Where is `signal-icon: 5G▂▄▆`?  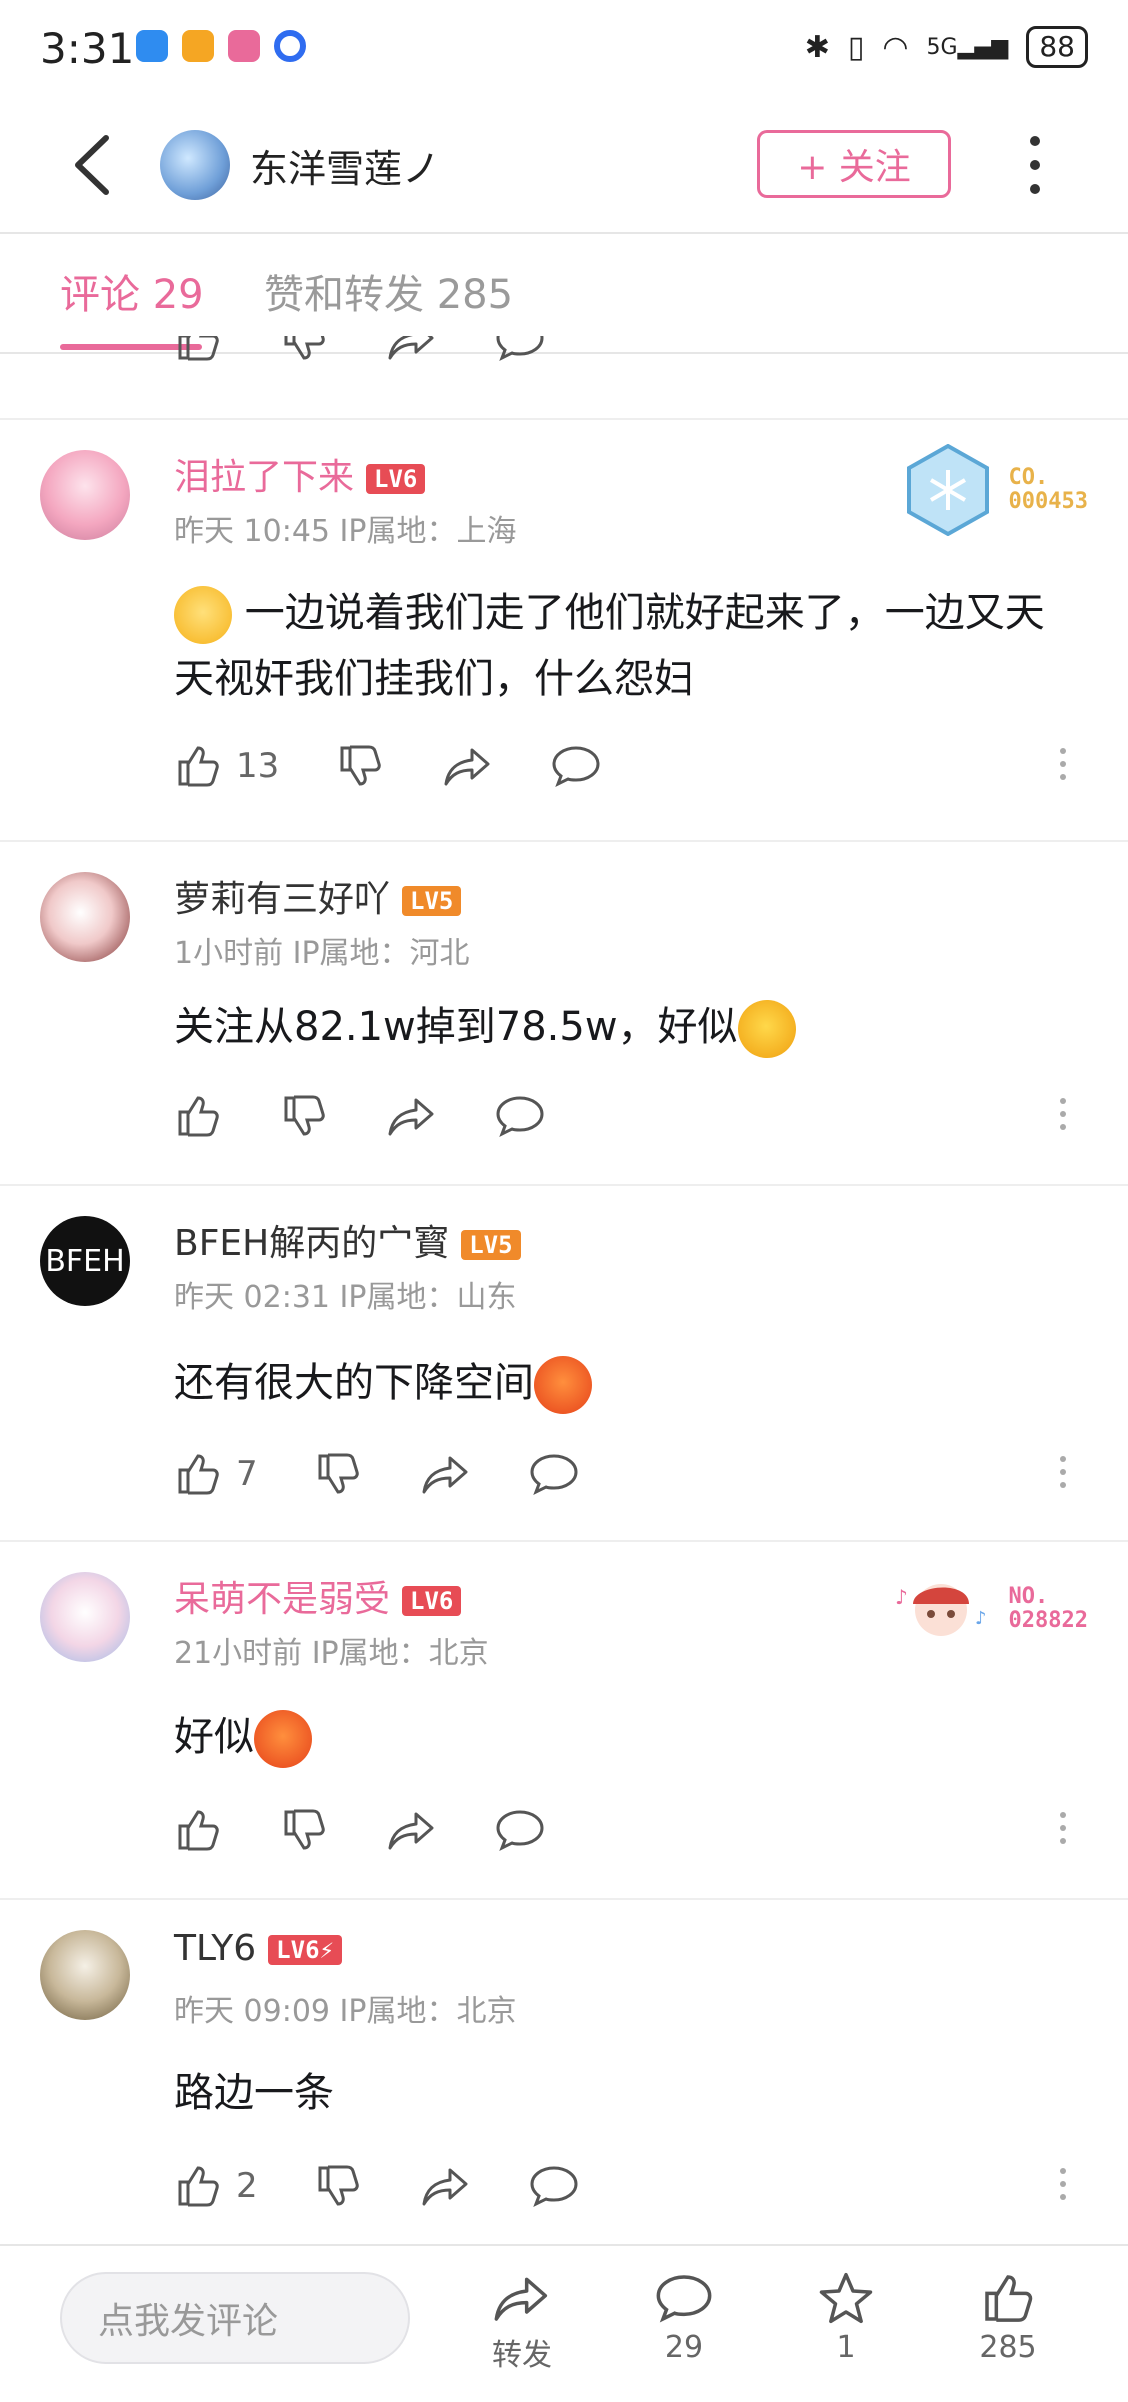
signal-icon: 5G▂▄▆ is located at coordinates (967, 47).